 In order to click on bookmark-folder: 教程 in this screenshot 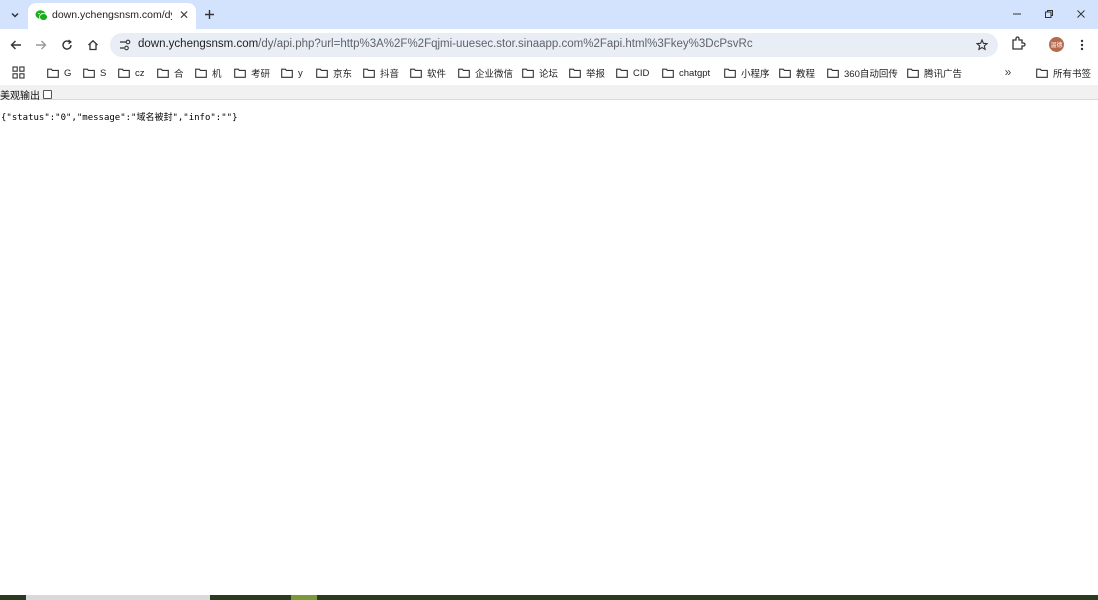, I will do `click(797, 73)`.